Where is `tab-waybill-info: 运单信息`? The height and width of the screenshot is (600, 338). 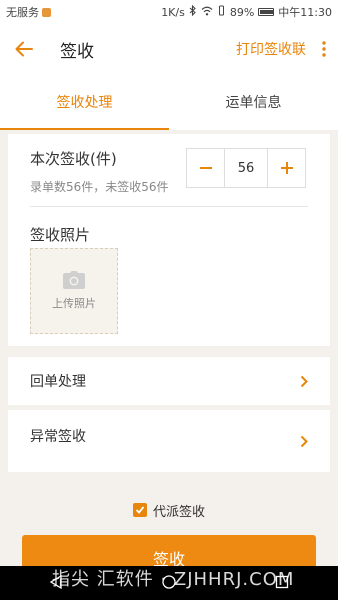
tab-waybill-info: 运单信息 is located at coordinates (253, 102).